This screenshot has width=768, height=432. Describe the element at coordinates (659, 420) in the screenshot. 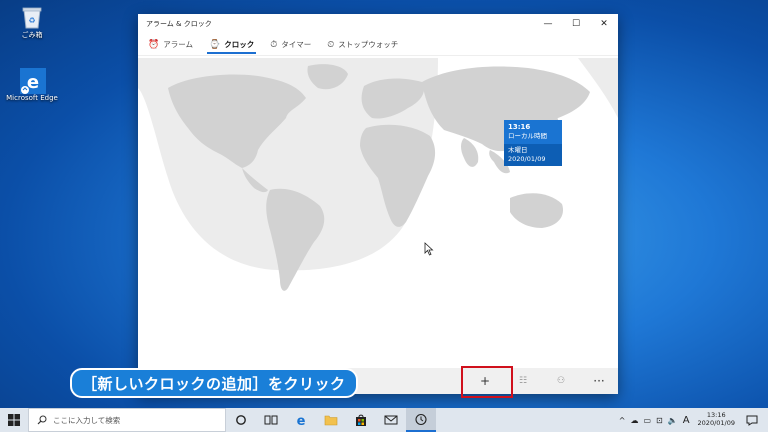

I see `network-icon: ⊡` at that location.